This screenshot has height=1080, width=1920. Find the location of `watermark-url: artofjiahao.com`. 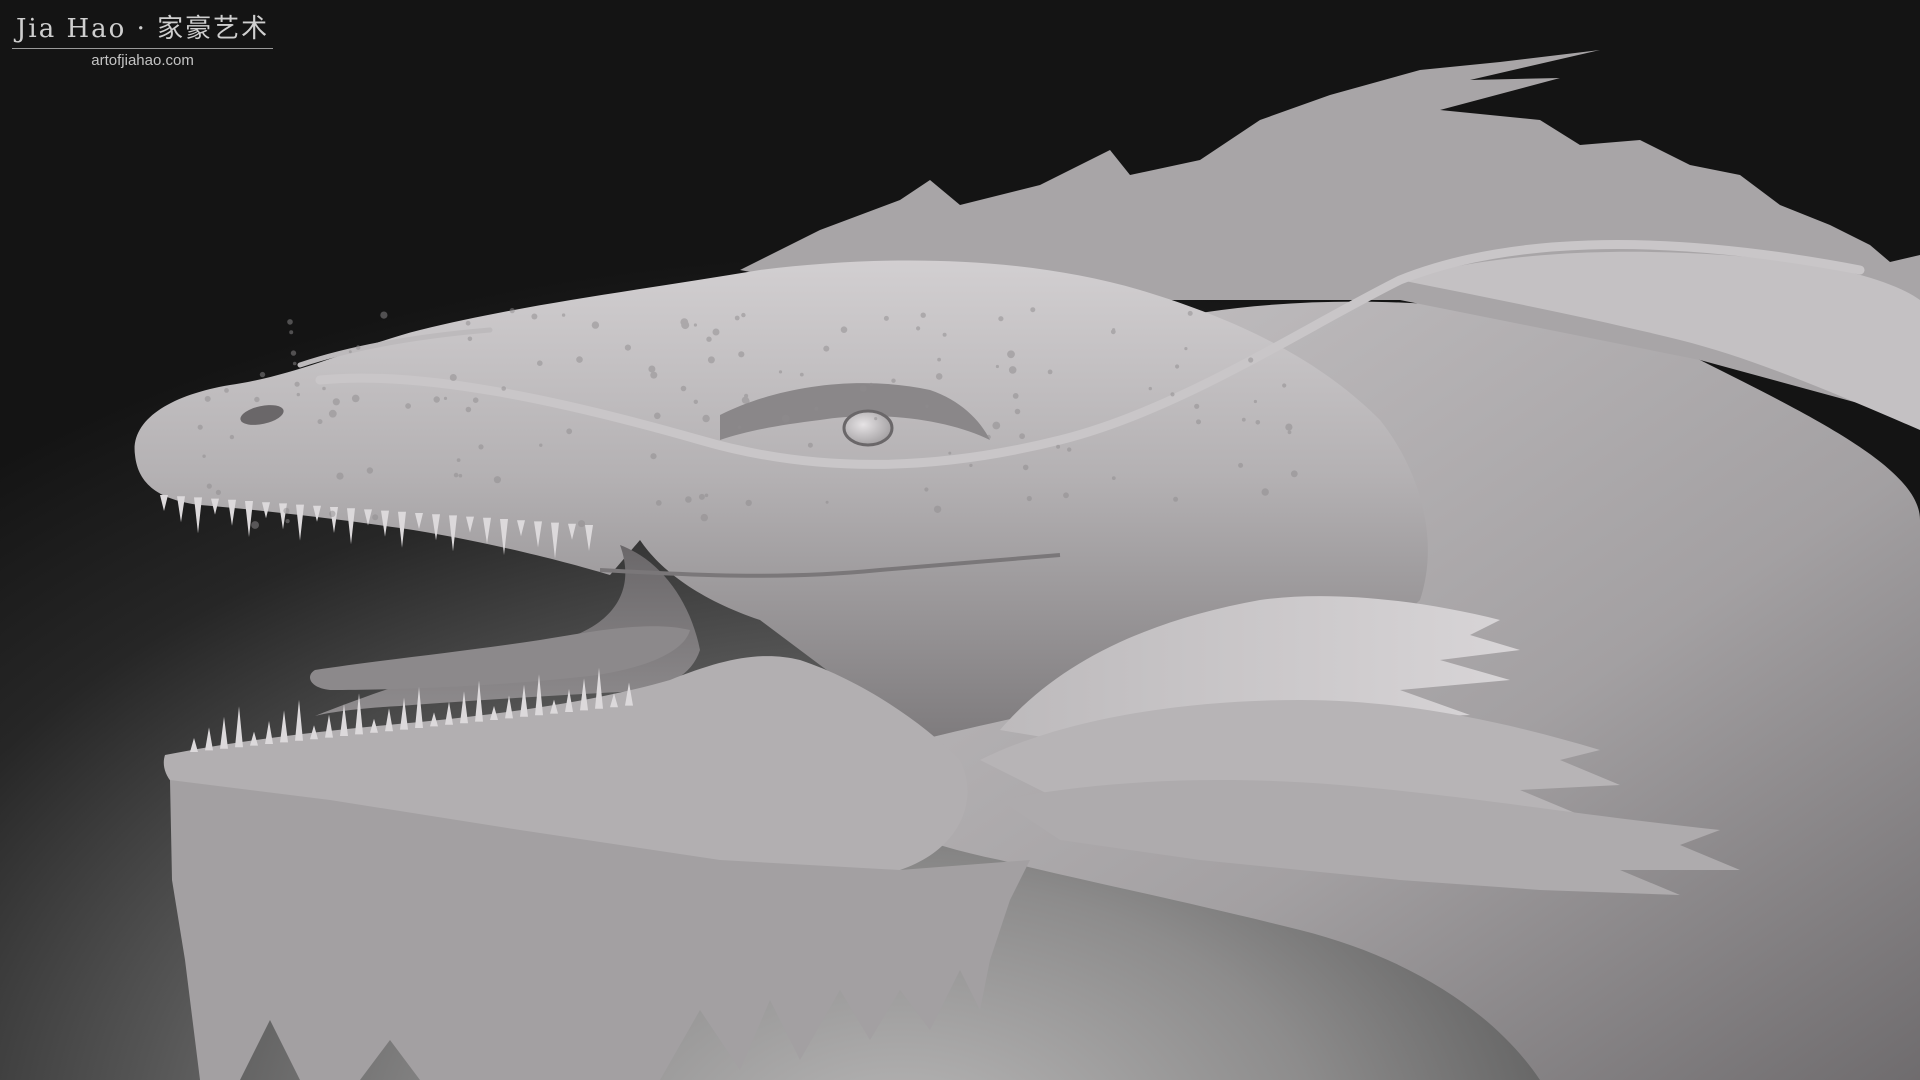

watermark-url: artofjiahao.com is located at coordinates (142, 60).